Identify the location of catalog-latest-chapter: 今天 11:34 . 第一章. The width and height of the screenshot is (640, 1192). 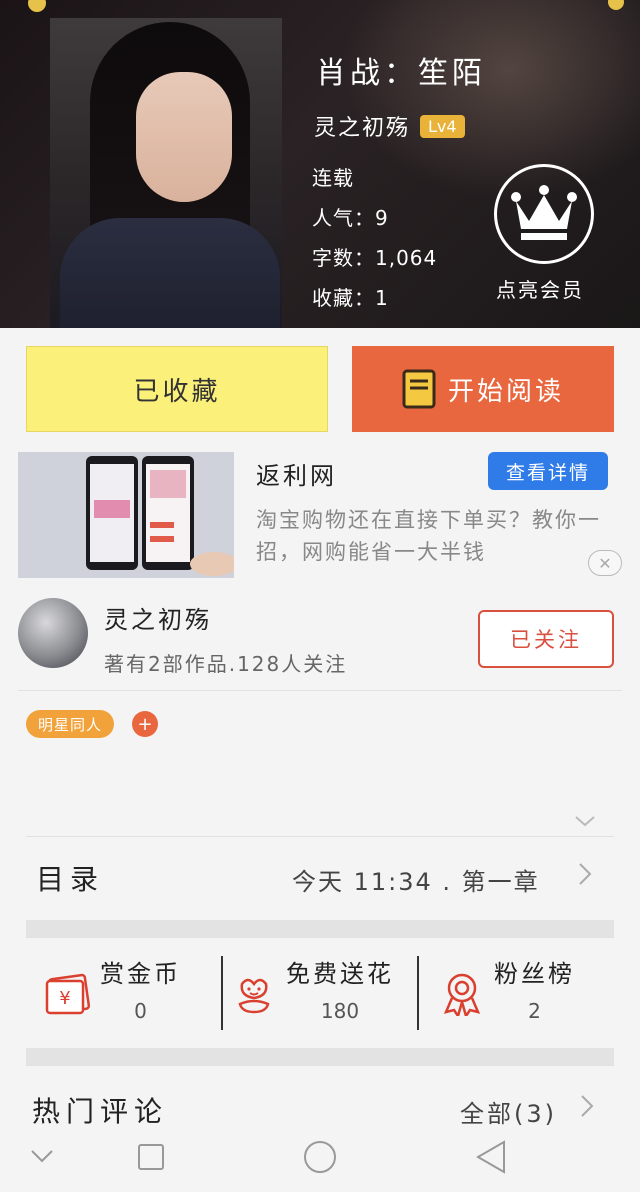
(416, 879).